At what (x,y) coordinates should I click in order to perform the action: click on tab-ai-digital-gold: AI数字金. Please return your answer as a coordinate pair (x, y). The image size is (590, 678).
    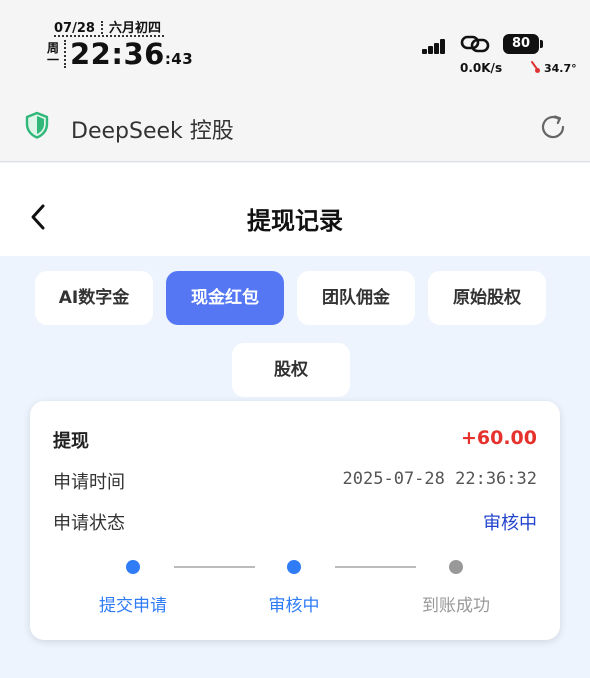
    Looking at the image, I should click on (94, 298).